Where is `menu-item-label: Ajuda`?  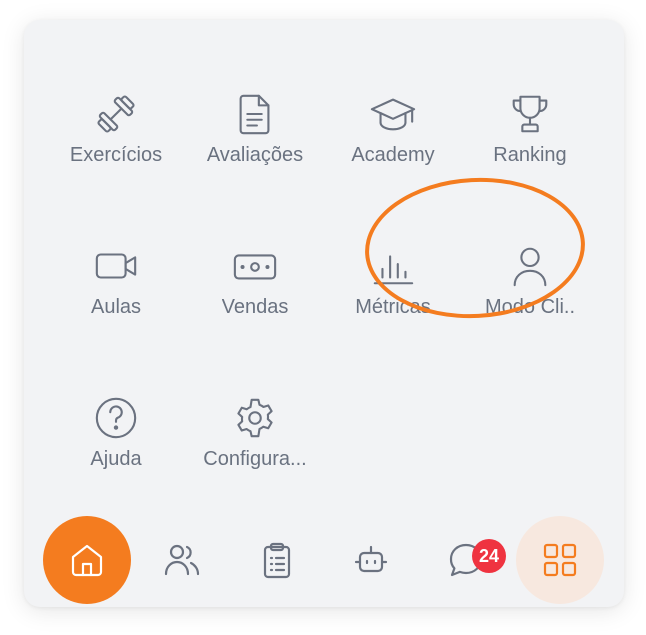 menu-item-label: Ajuda is located at coordinates (116, 459).